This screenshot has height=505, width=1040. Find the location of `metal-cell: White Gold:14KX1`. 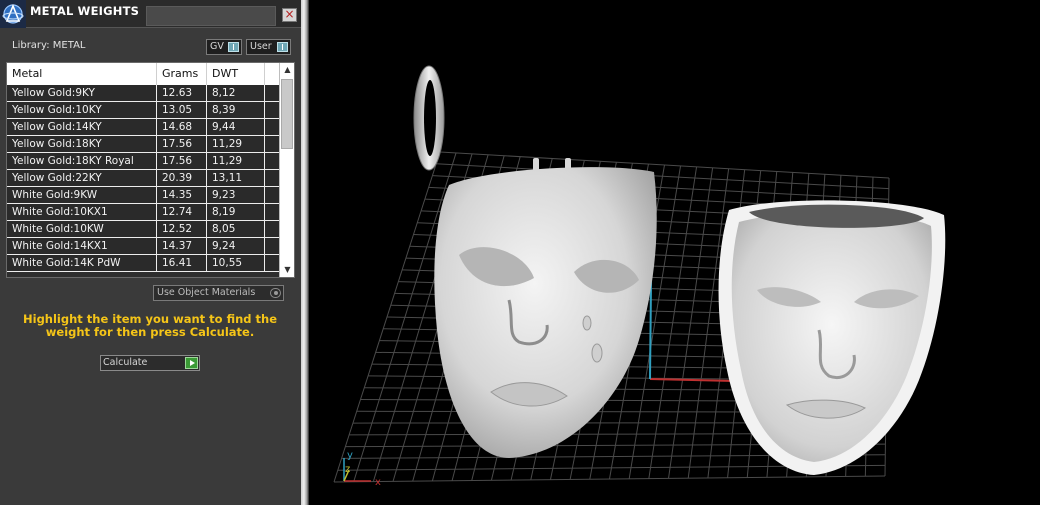

metal-cell: White Gold:14KX1 is located at coordinates (82, 246).